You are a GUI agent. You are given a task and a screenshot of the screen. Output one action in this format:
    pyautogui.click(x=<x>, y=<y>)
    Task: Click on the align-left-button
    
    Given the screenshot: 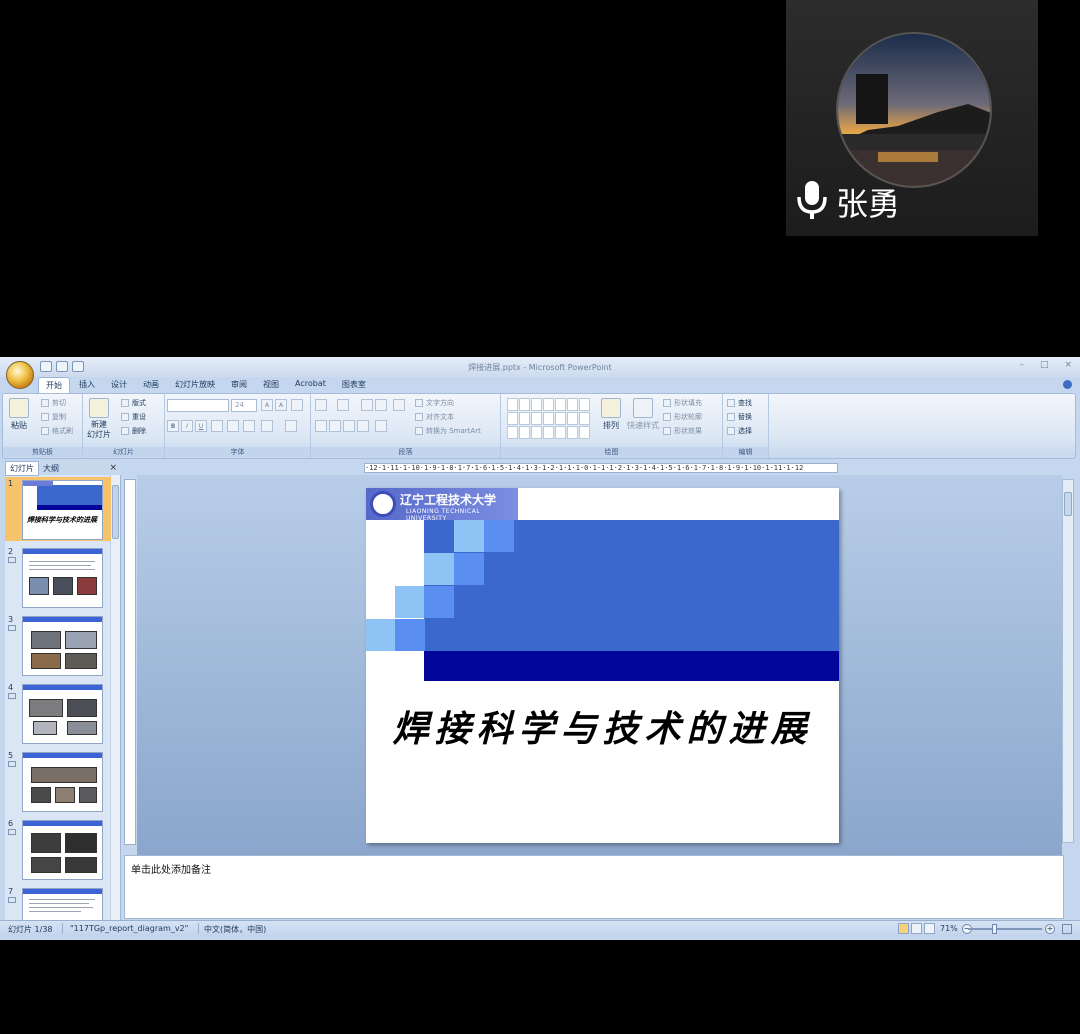 What is the action you would take?
    pyautogui.click(x=321, y=426)
    